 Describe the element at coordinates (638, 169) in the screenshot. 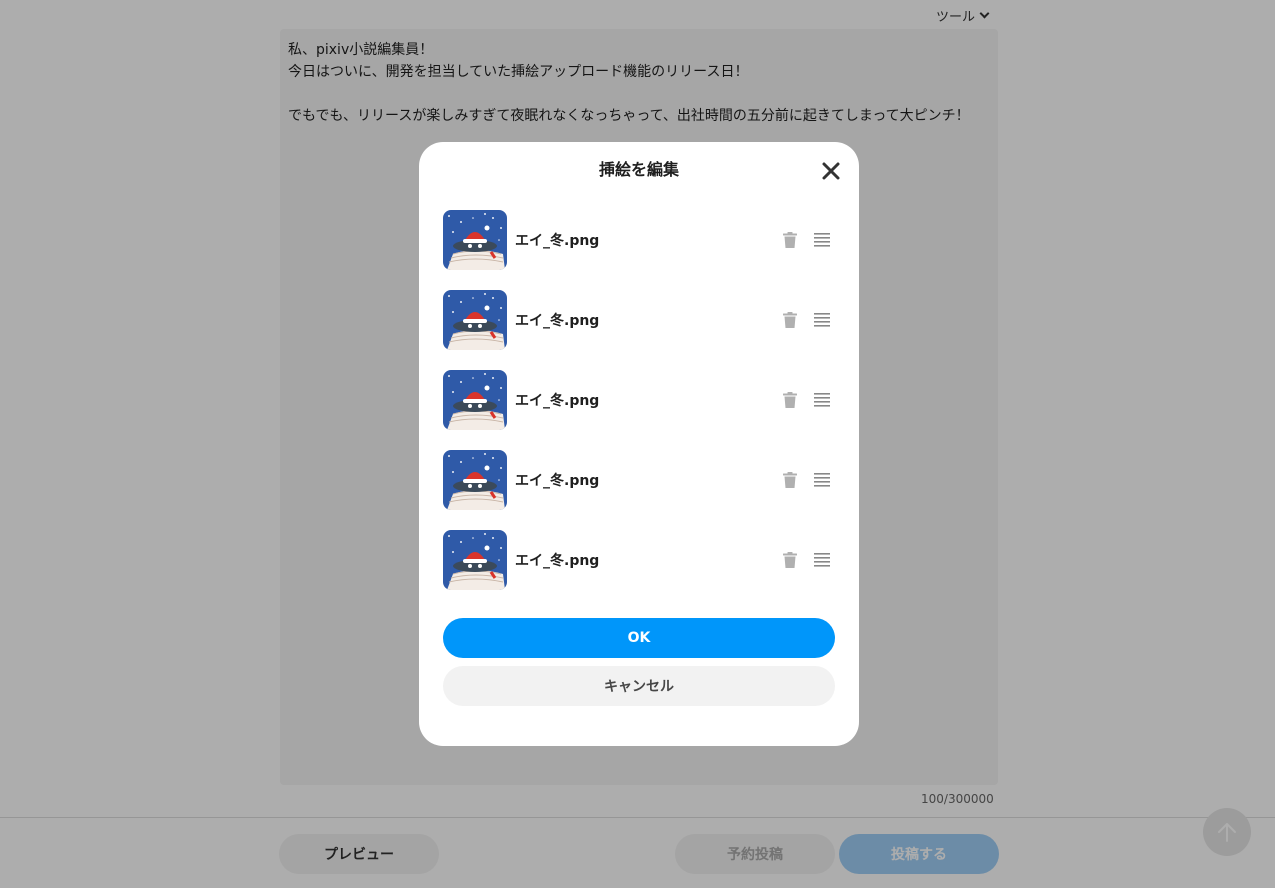

I see `dialog-title: 挿絵を編集` at that location.